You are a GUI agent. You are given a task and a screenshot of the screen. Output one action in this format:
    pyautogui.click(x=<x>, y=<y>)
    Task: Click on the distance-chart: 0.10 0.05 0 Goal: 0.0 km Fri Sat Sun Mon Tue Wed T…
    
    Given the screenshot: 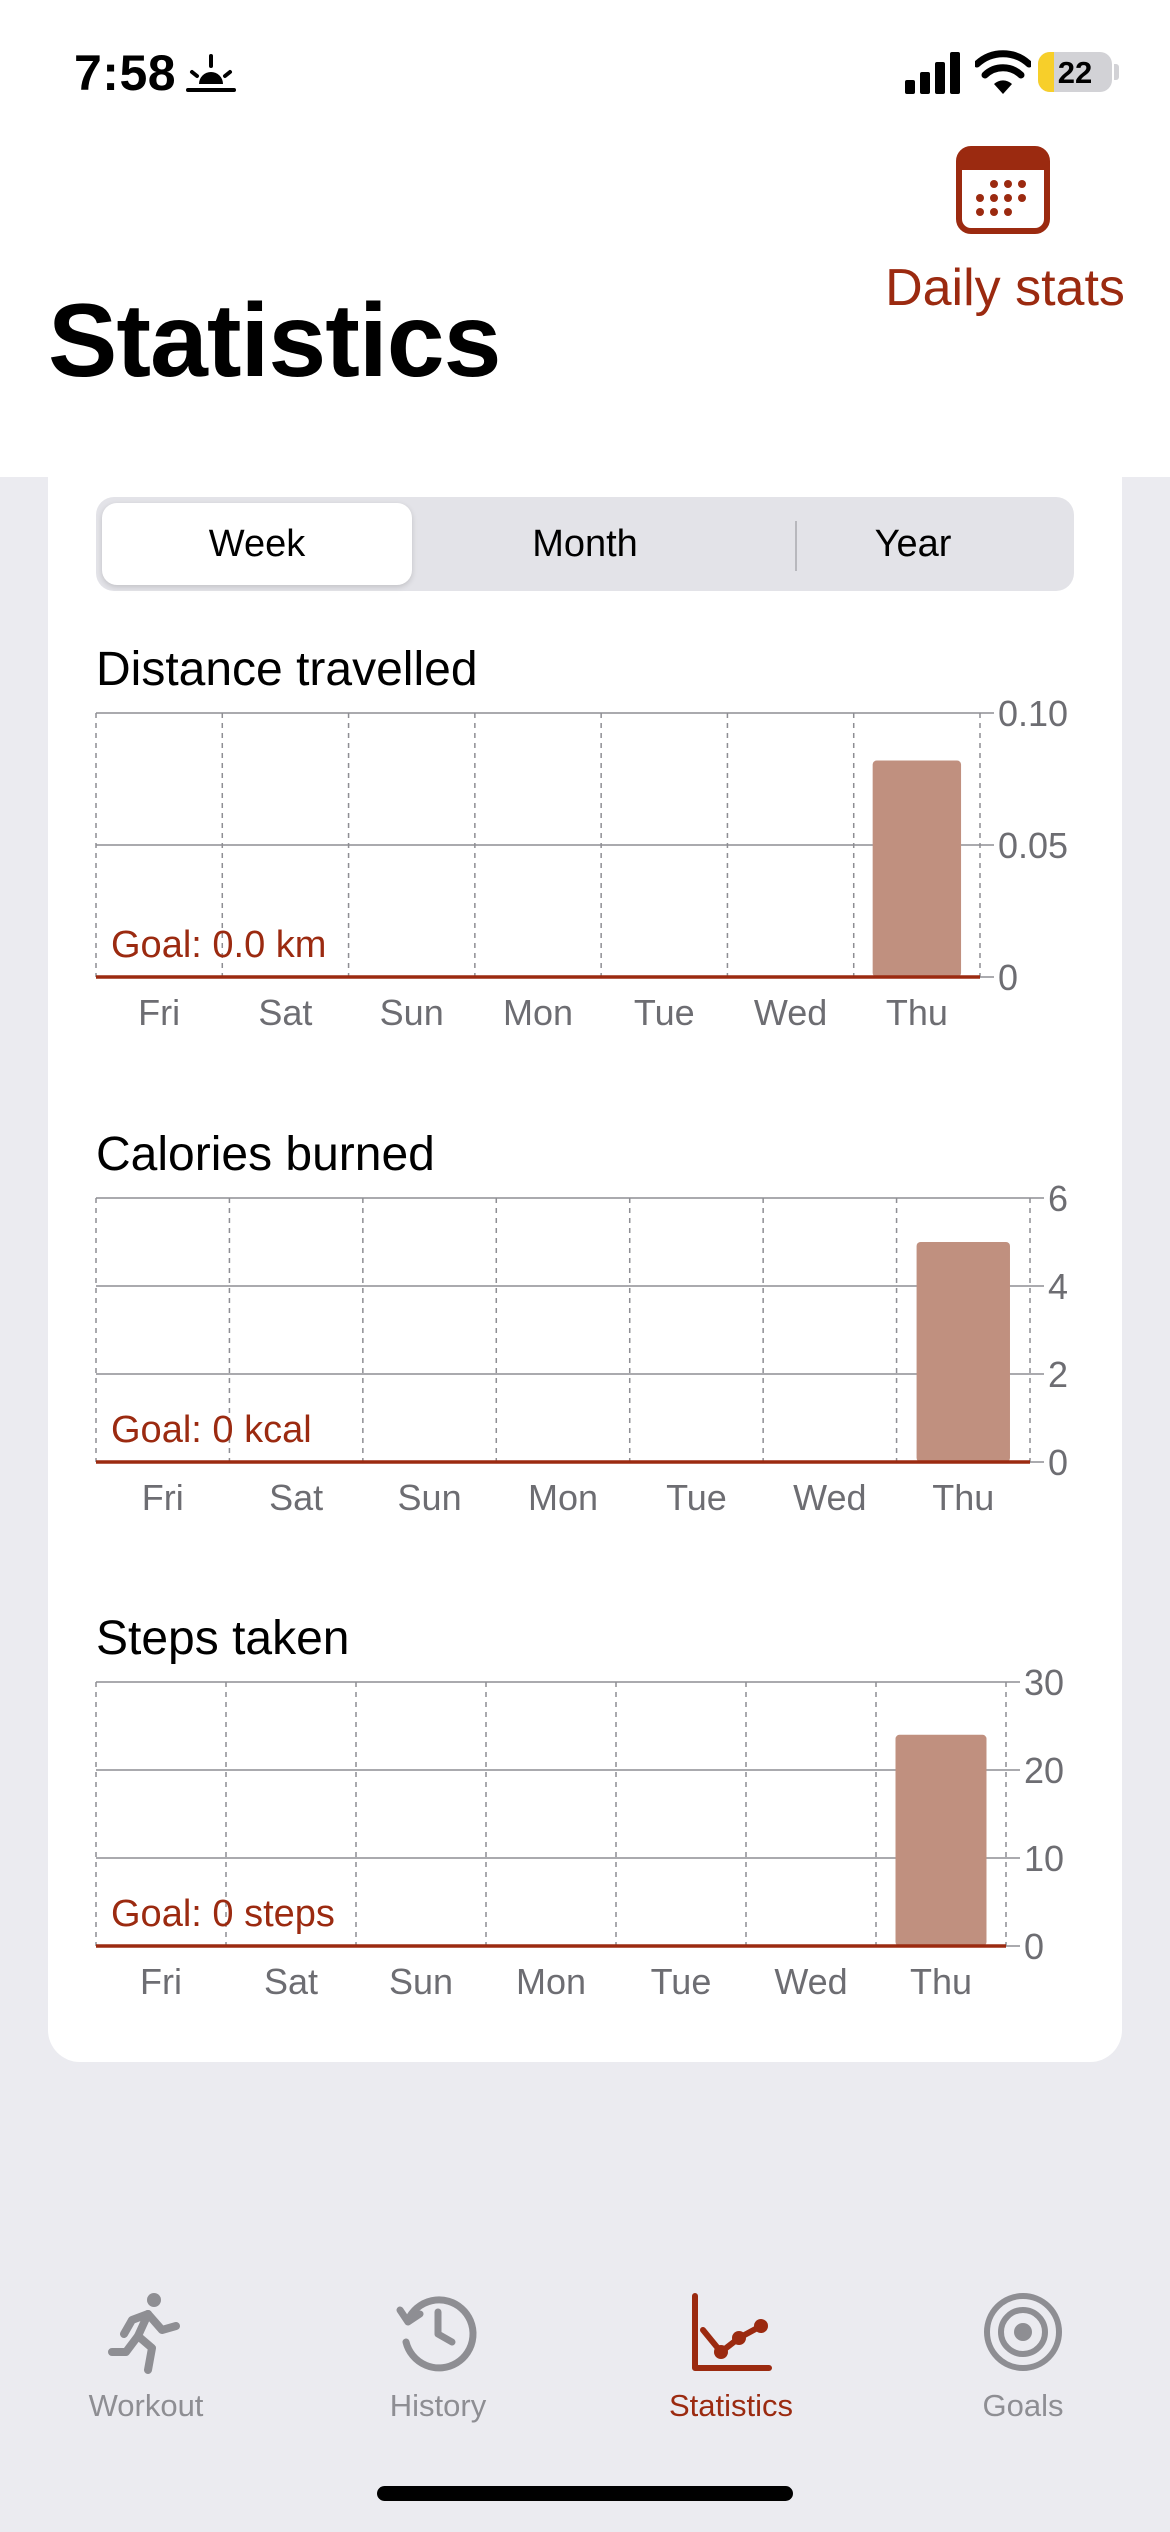 What is the action you would take?
    pyautogui.click(x=581, y=863)
    